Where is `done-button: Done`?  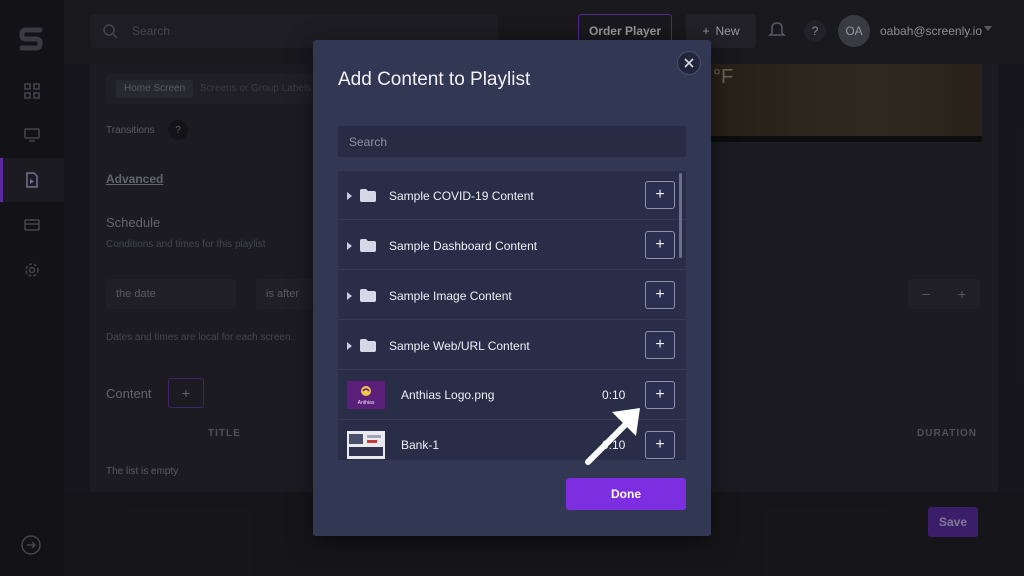
done-button: Done is located at coordinates (626, 494).